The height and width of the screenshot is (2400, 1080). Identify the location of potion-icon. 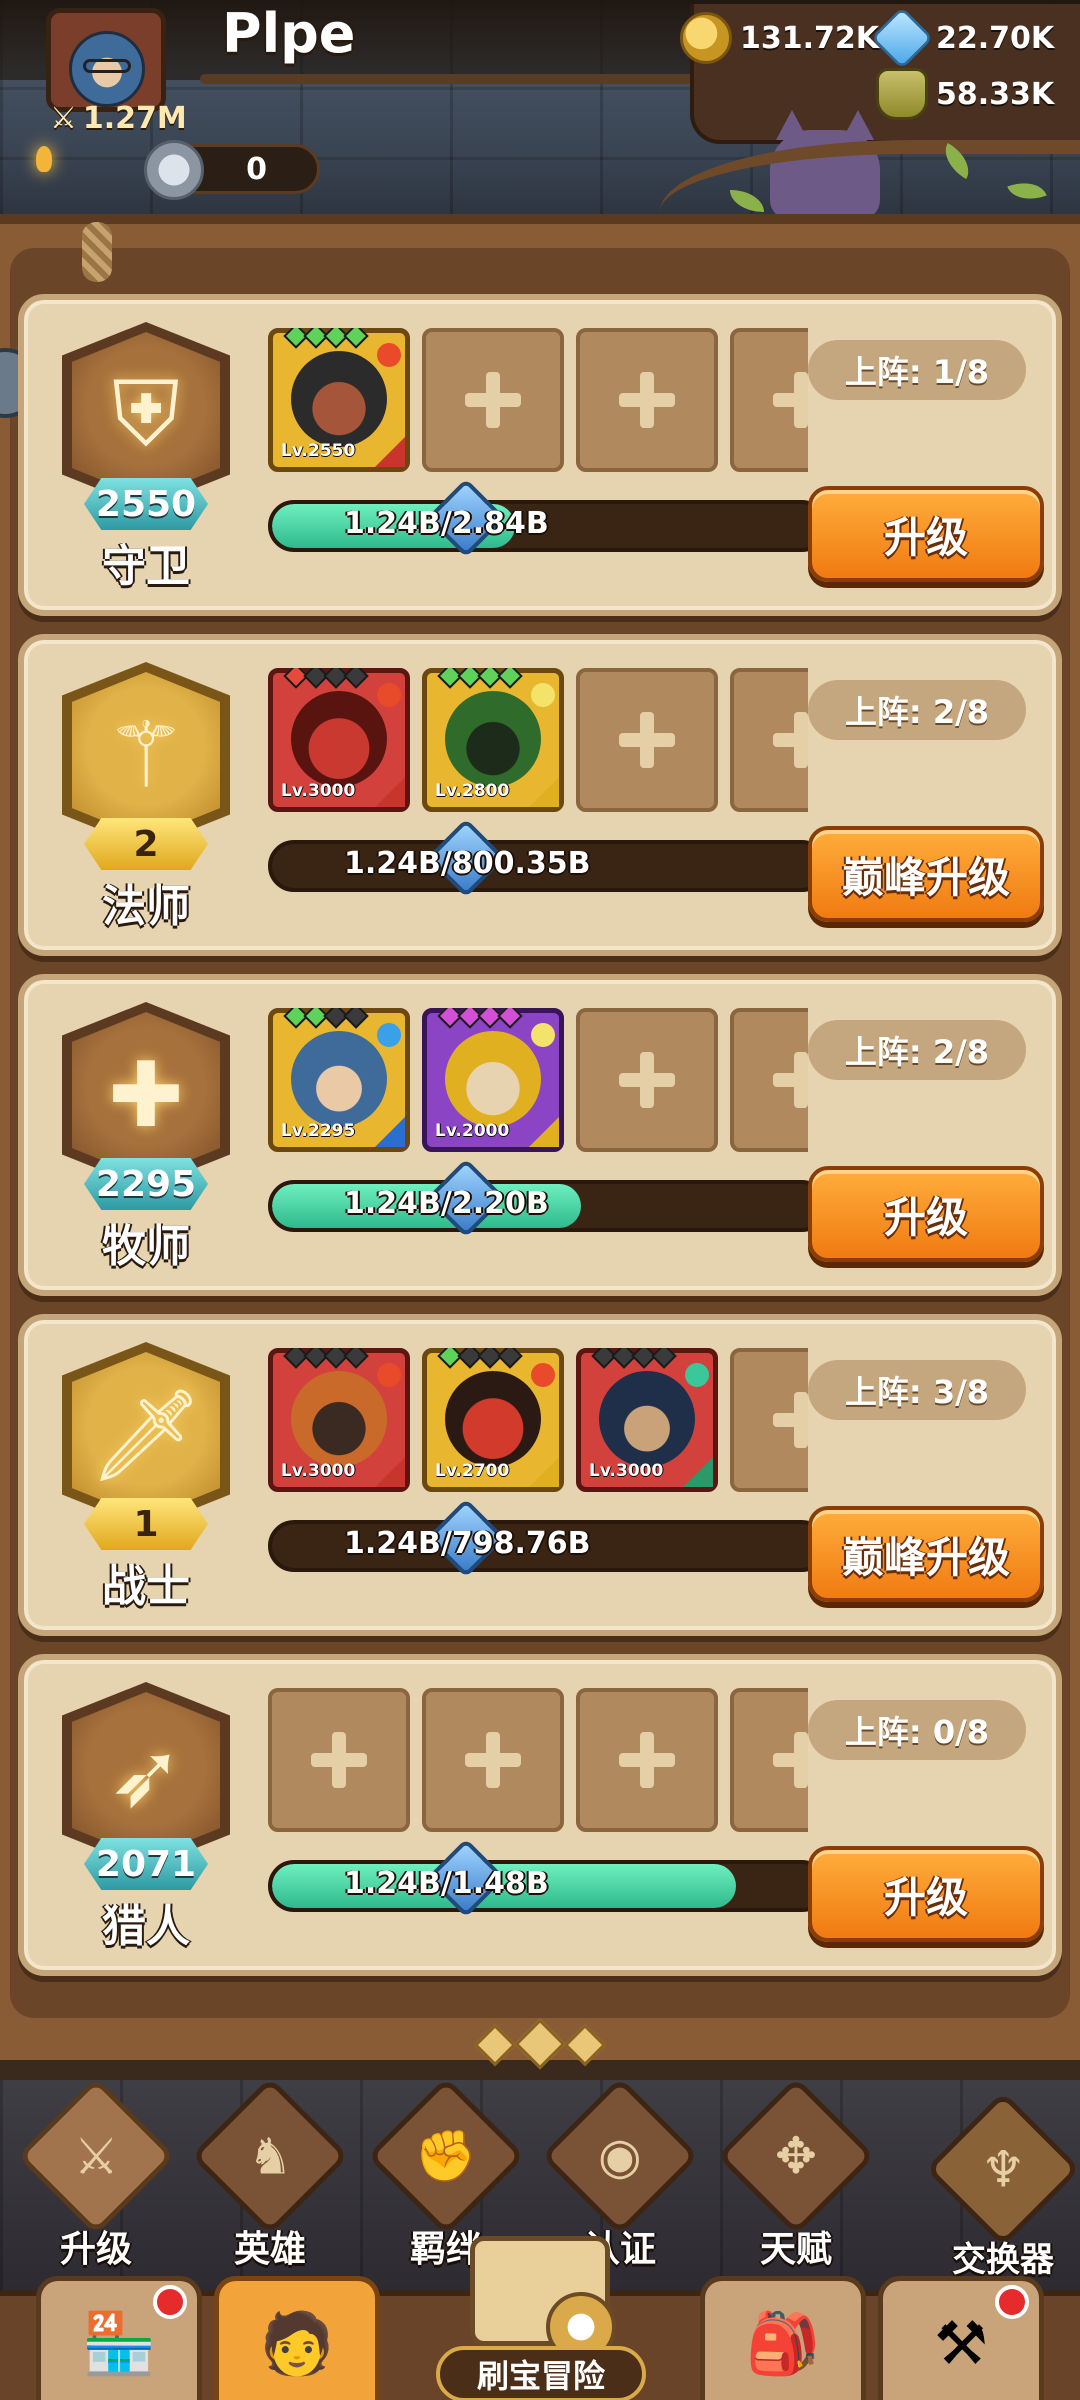
(902, 94).